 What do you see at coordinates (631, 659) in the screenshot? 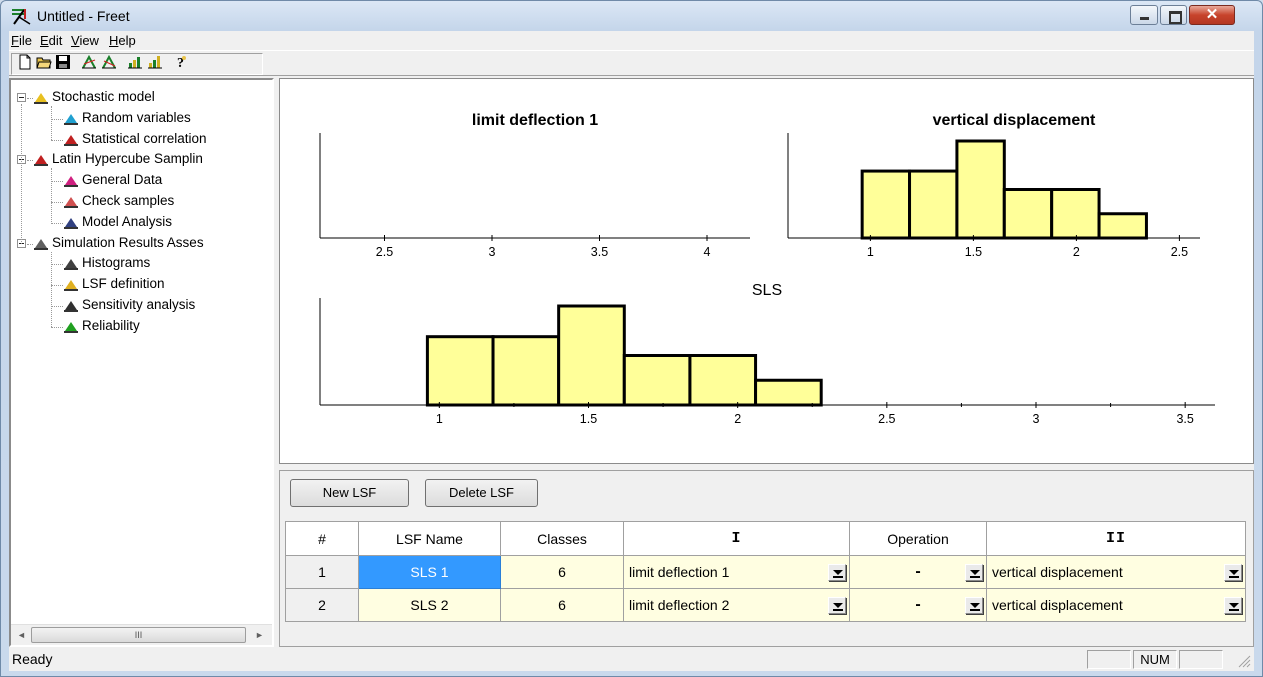
I see `status-bar: Ready NUM` at bounding box center [631, 659].